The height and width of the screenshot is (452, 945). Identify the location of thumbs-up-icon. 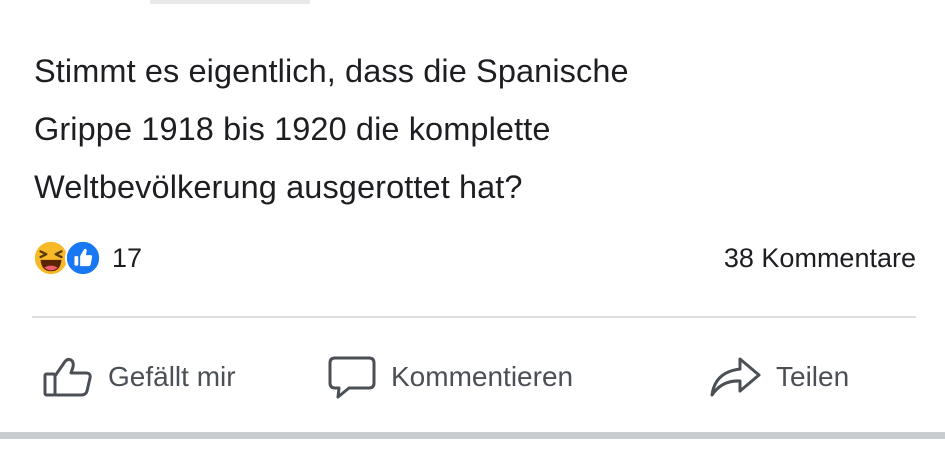
(67, 377).